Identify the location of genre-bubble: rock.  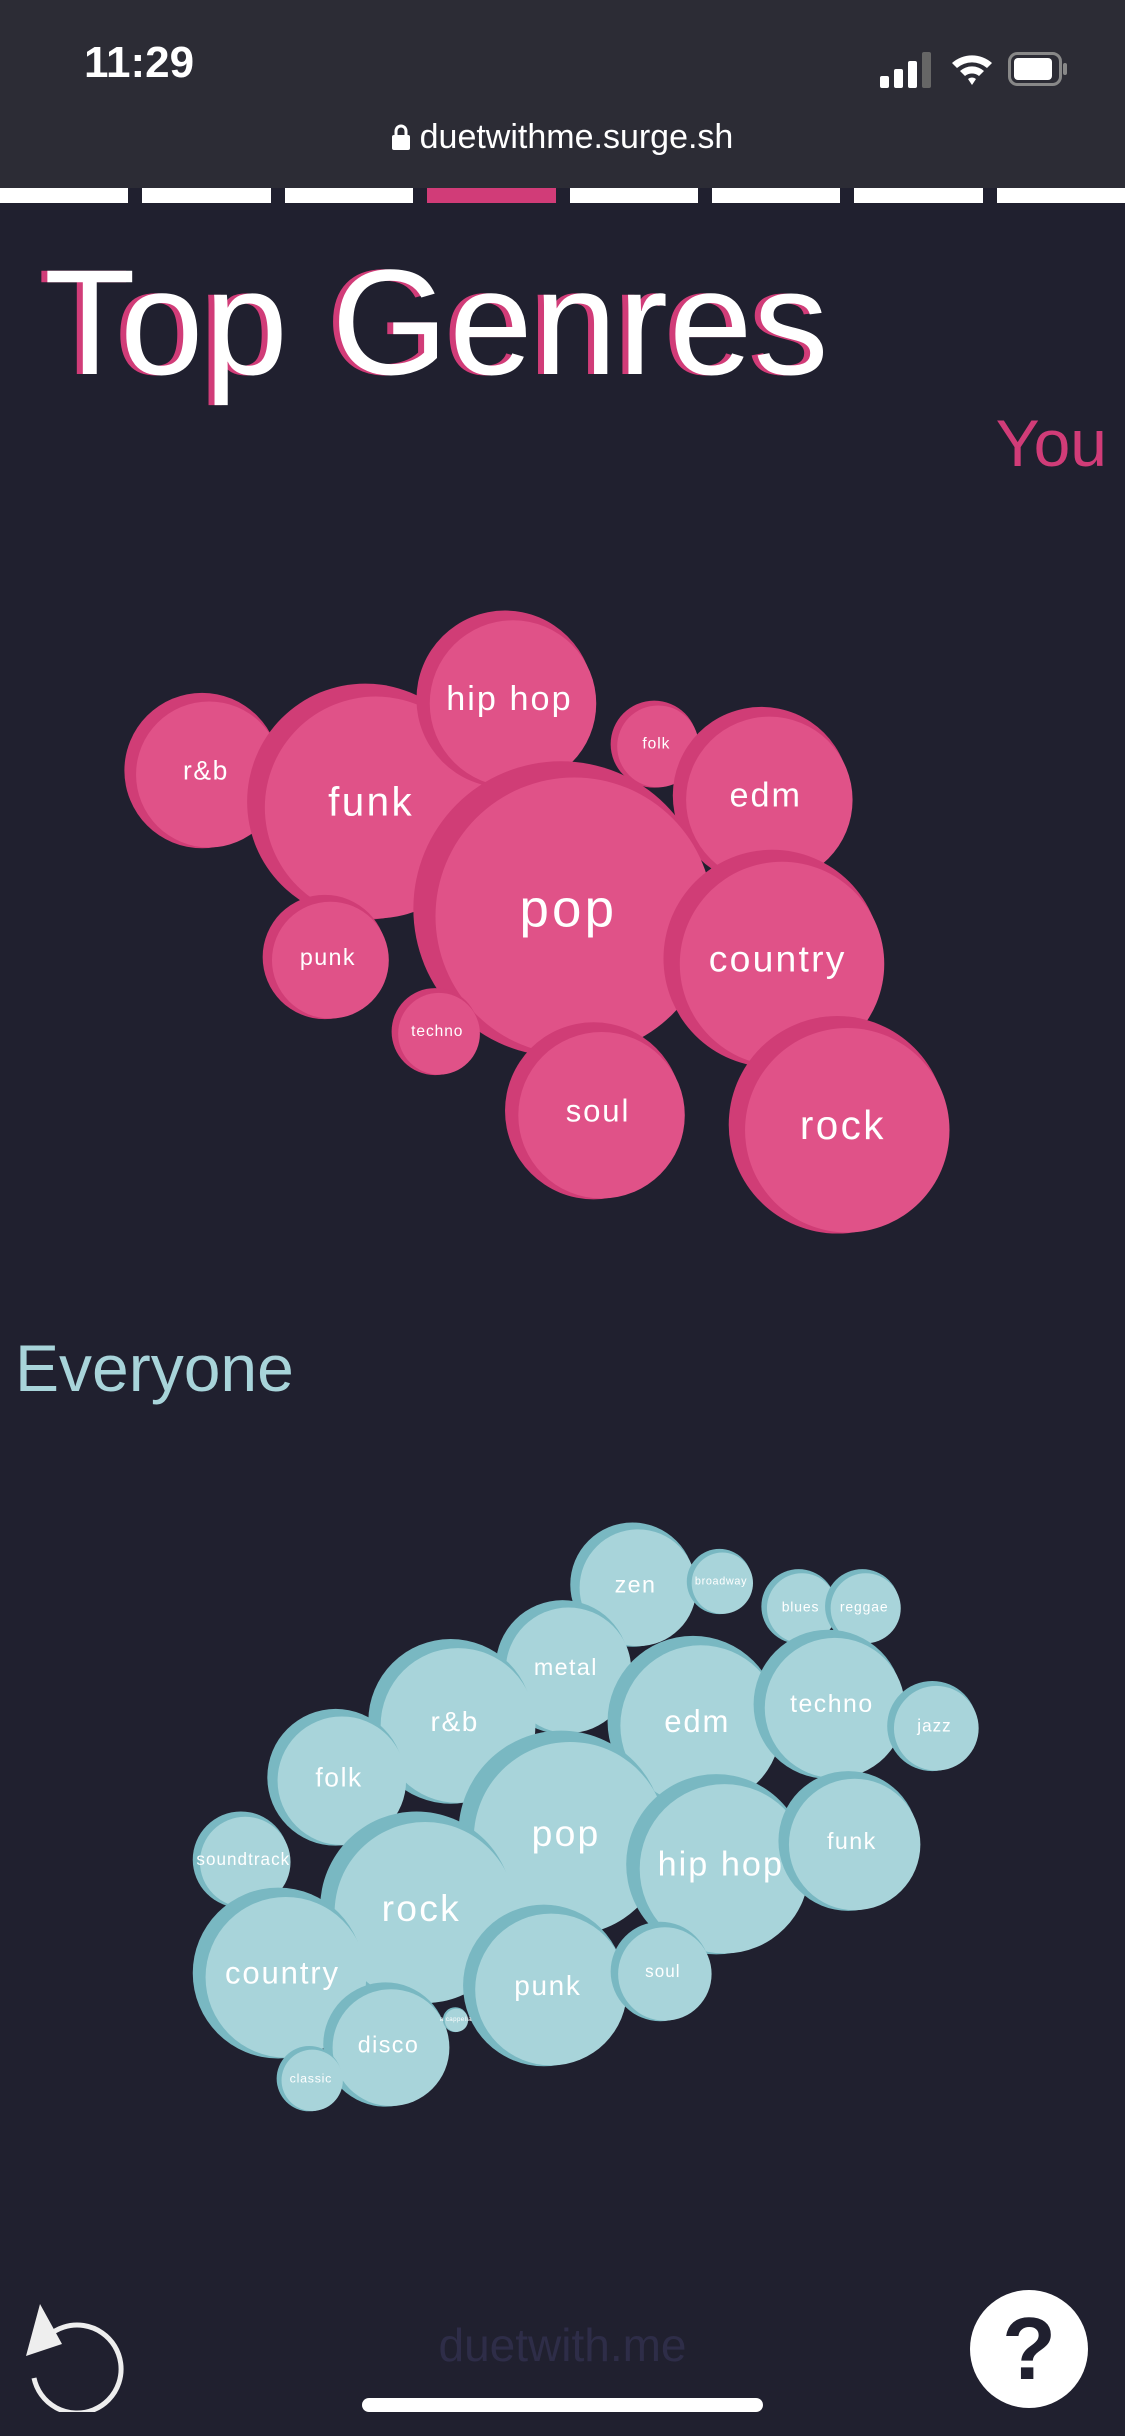
(839, 1125).